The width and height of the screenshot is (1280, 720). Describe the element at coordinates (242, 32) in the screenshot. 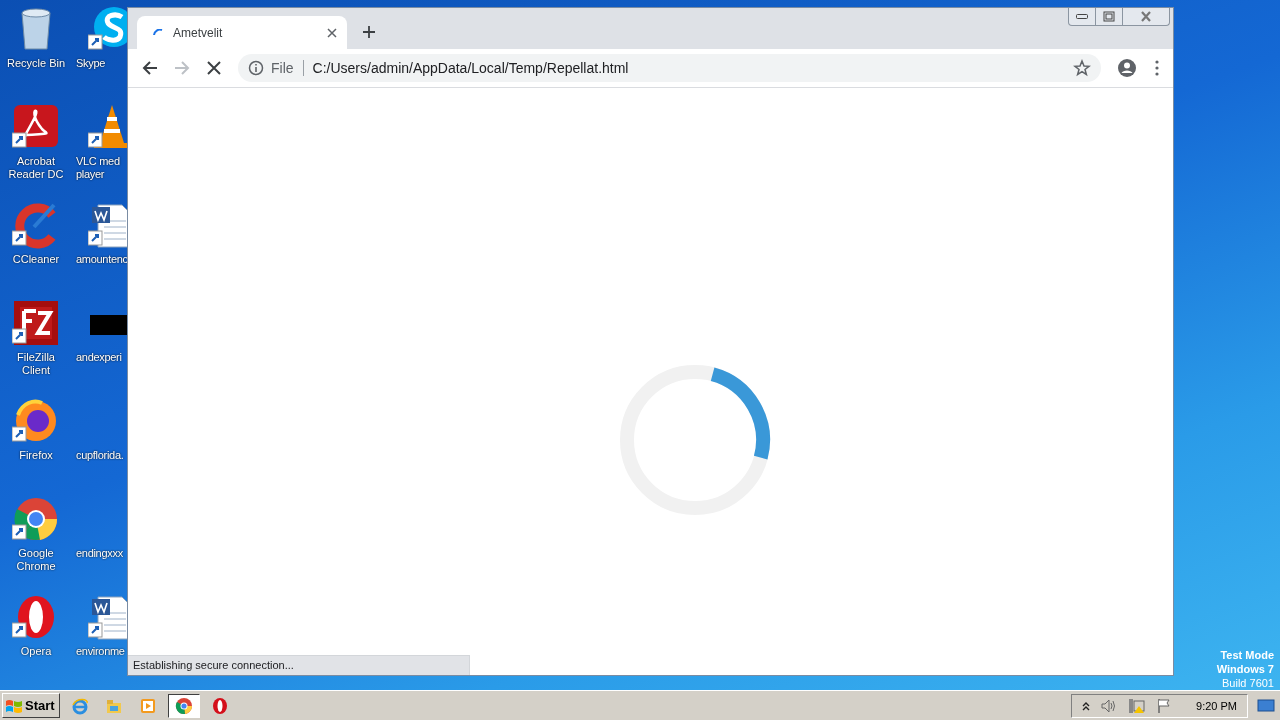

I see `browser-tab: Ametvelit` at that location.